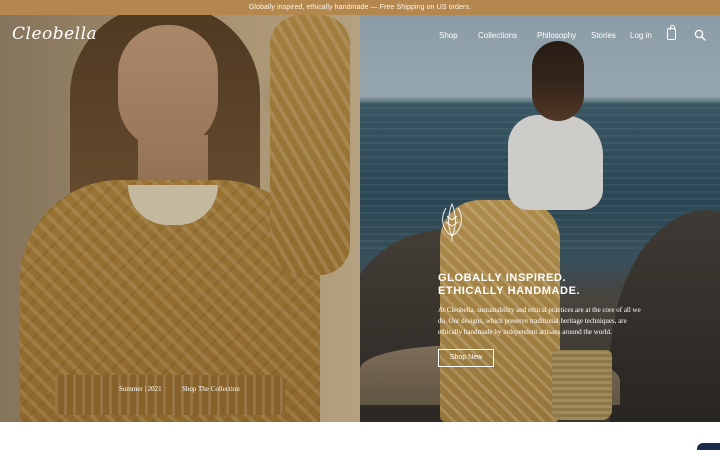  Describe the element at coordinates (140, 389) in the screenshot. I see `collection-season: Summer | 2021` at that location.